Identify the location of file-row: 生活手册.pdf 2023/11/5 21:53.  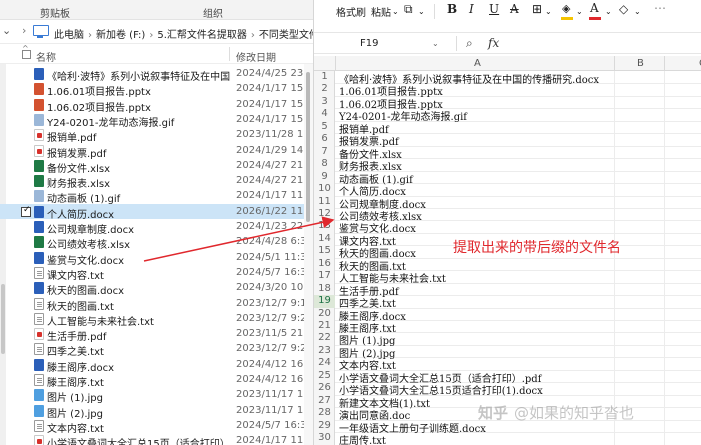
(156, 334).